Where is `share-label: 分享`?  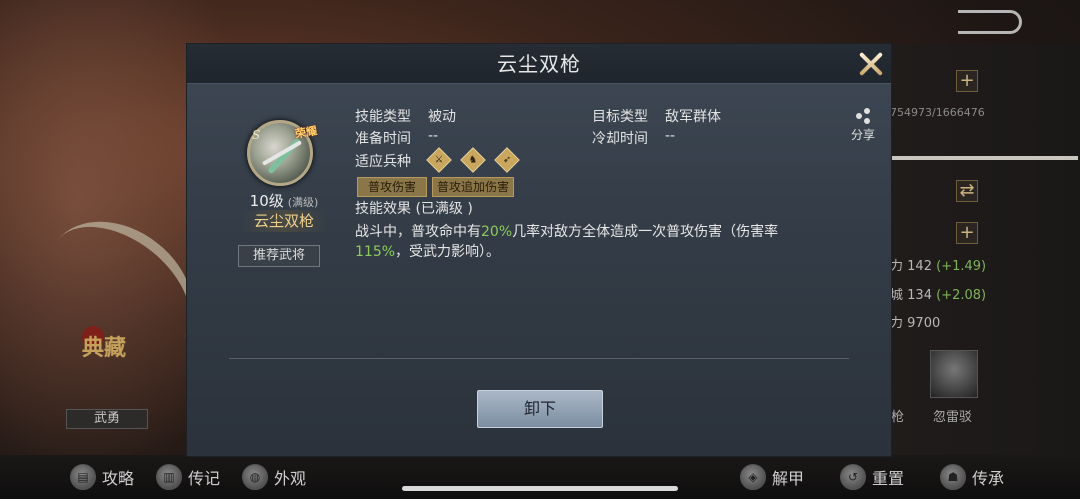
share-label: 分享 is located at coordinates (862, 135).